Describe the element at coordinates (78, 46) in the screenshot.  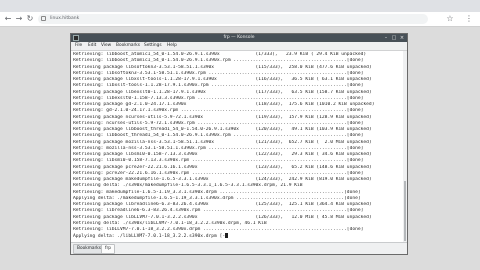
I see `menu-file: File` at that location.